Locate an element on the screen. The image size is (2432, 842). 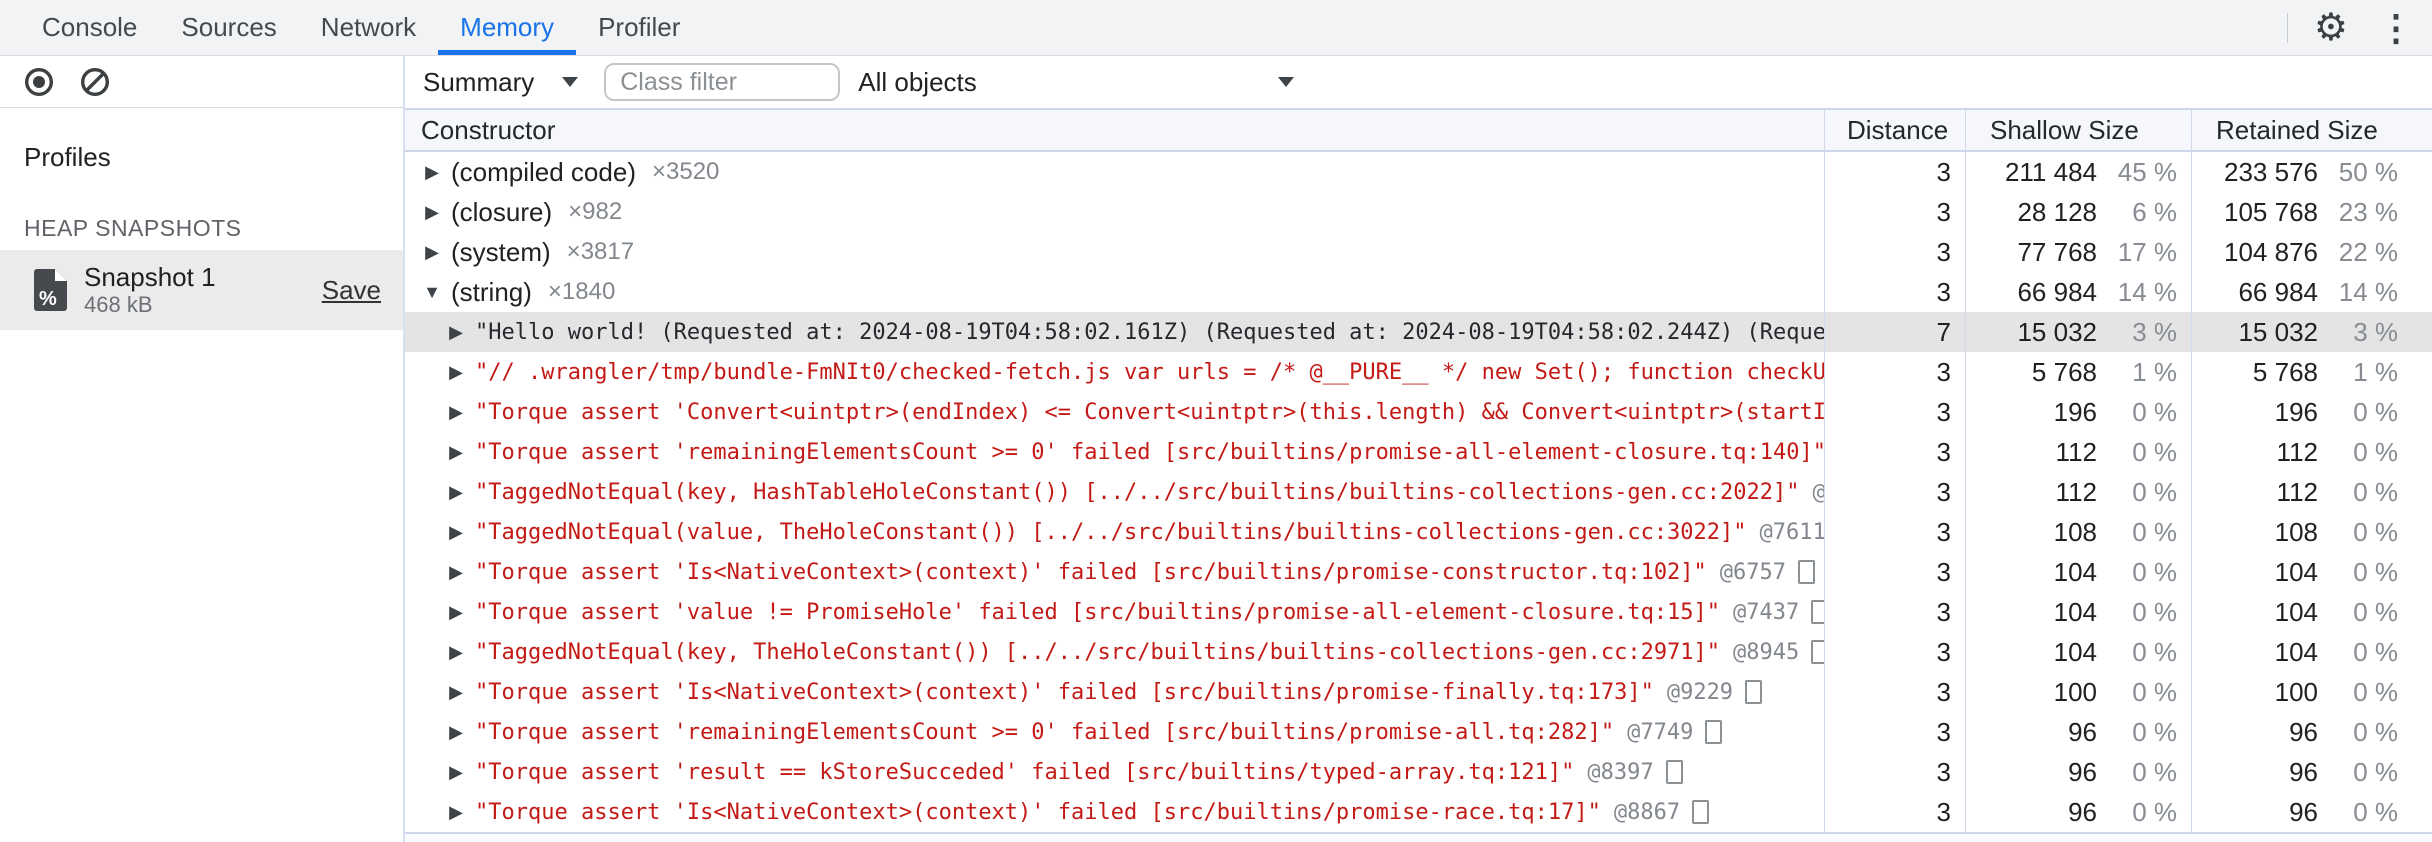
retained-size-percent: 1 % is located at coordinates (2375, 371).